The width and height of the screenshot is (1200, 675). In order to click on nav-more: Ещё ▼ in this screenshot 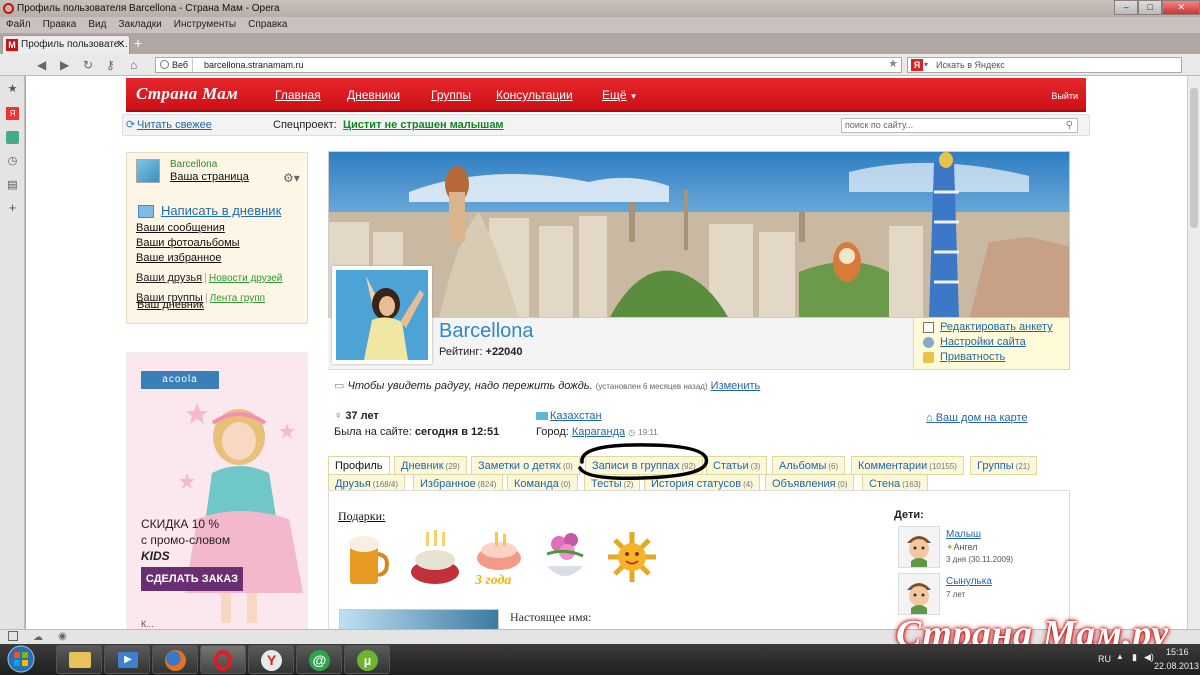, I will do `click(619, 95)`.